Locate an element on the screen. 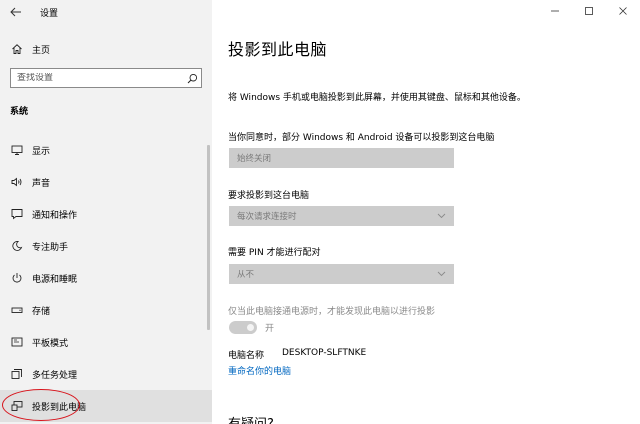  window-controls is located at coordinates (589, 11).